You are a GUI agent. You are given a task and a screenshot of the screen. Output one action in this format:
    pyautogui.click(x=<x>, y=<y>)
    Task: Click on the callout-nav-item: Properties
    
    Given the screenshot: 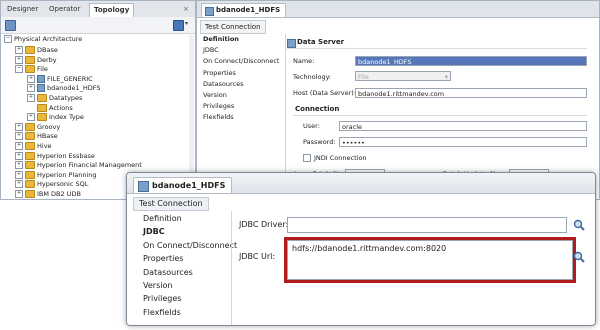 What is the action you would take?
    pyautogui.click(x=163, y=259)
    